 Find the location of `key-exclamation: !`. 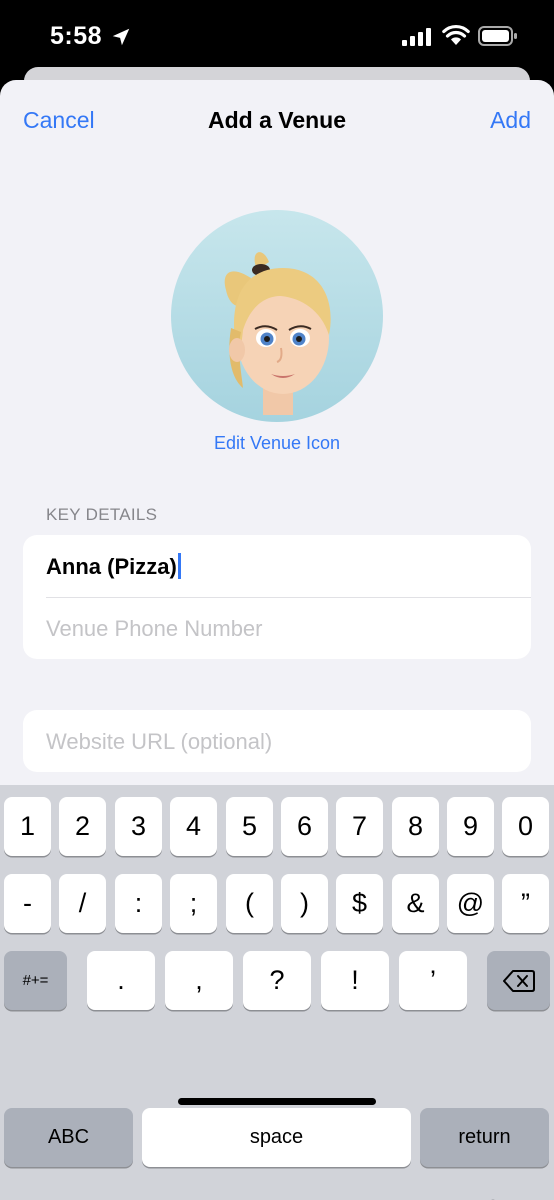

key-exclamation: ! is located at coordinates (355, 980).